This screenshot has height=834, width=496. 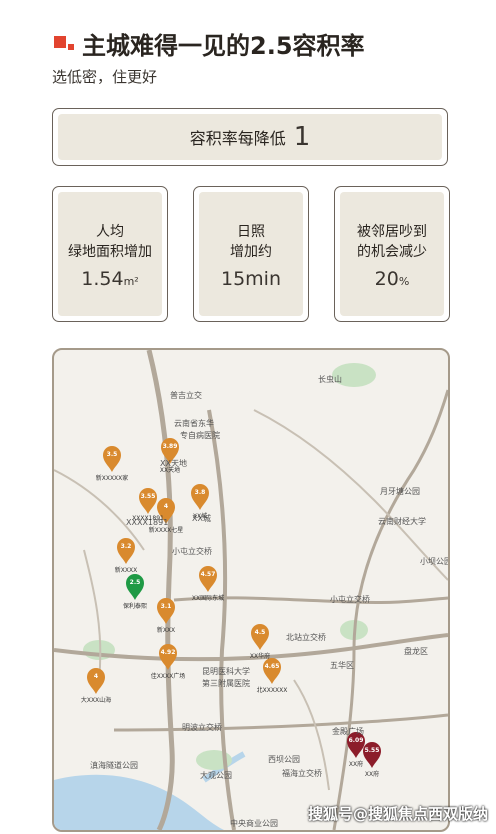 What do you see at coordinates (170, 446) in the screenshot?
I see `map-pin-value: 3.89` at bounding box center [170, 446].